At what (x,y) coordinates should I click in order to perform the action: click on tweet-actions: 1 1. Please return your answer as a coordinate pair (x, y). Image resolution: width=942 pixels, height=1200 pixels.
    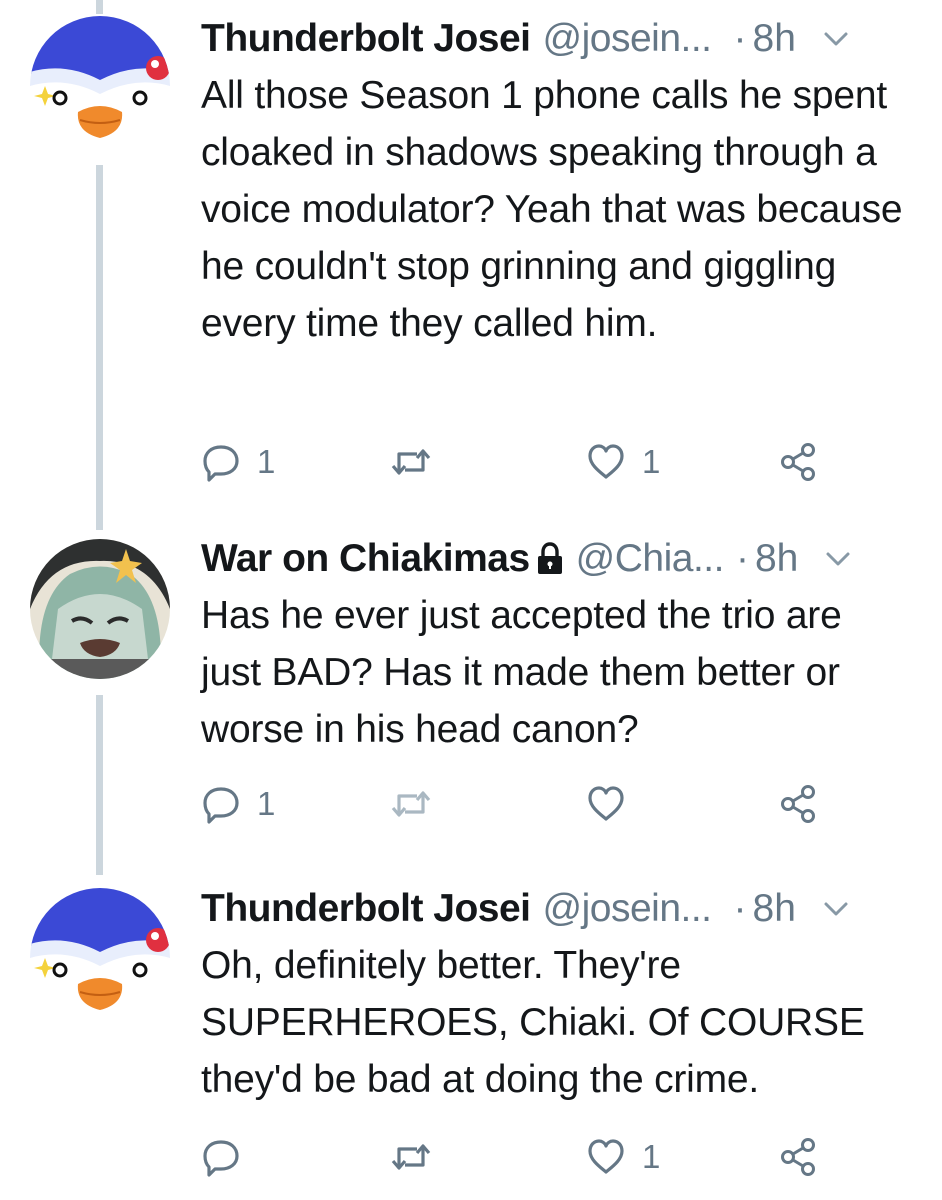
    Looking at the image, I should click on (551, 462).